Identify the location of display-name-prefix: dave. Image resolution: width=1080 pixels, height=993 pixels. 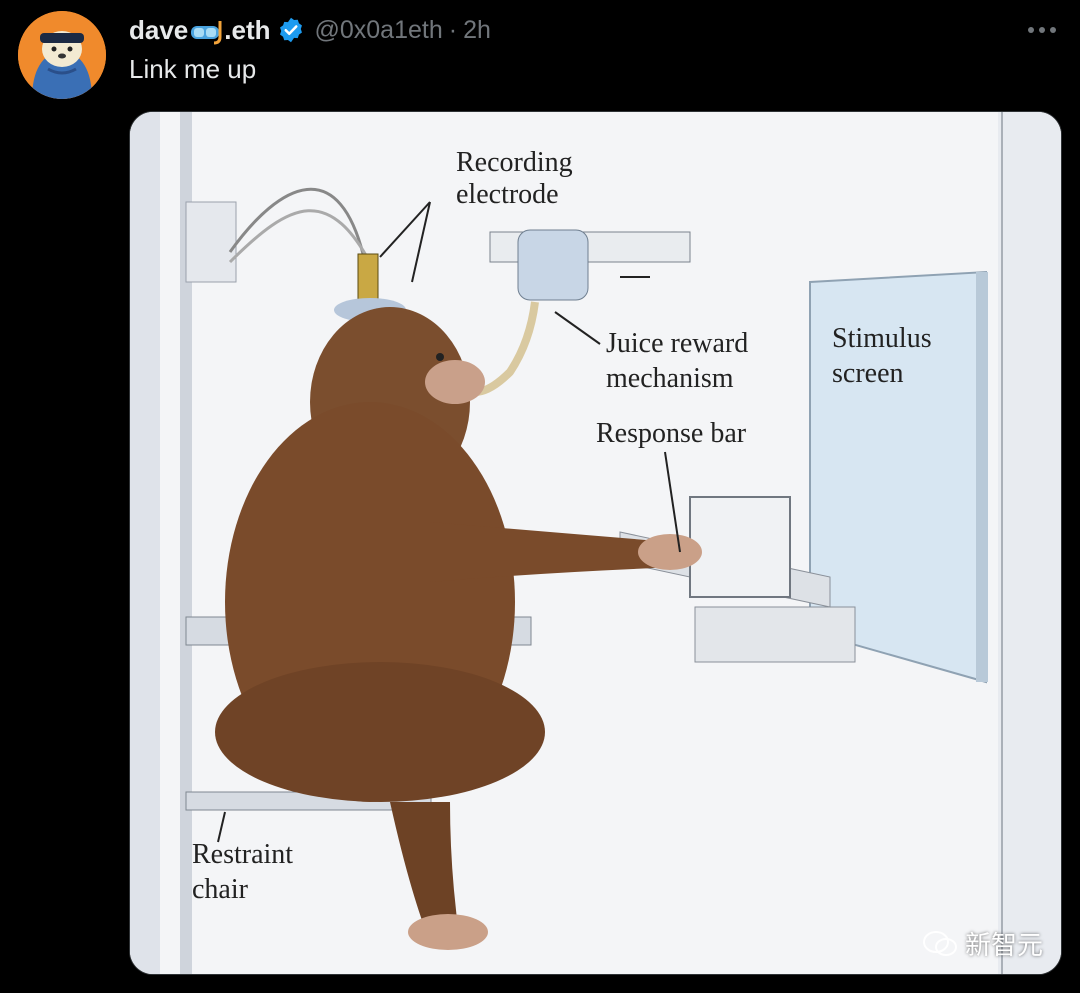
(159, 29).